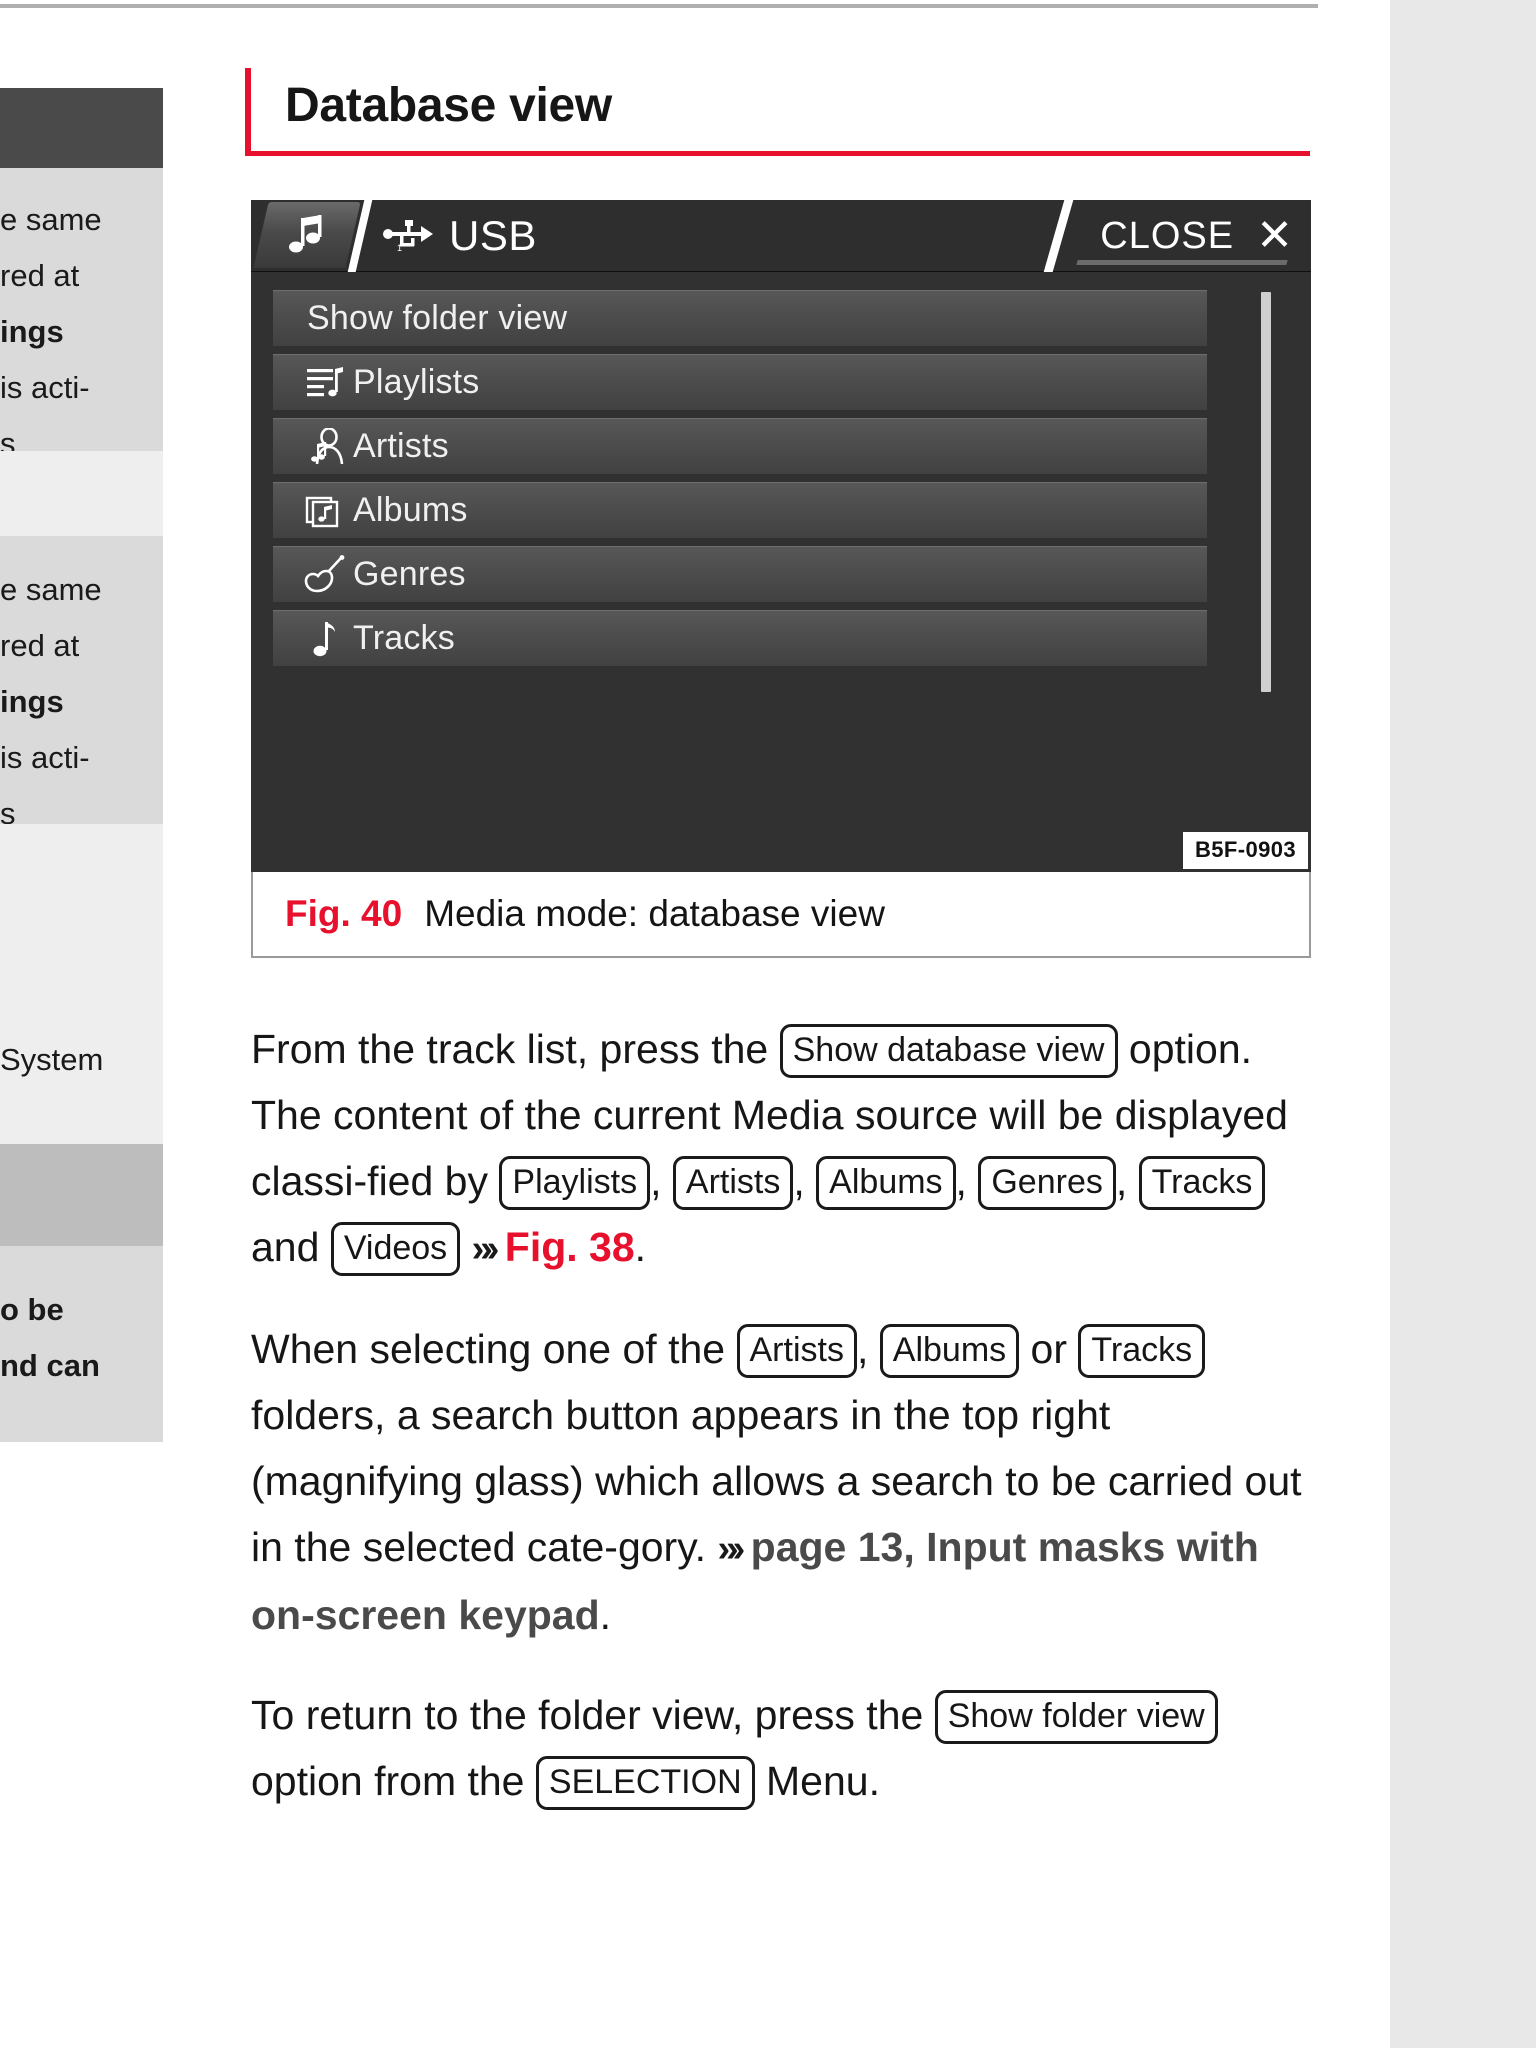  What do you see at coordinates (81, 680) in the screenshot?
I see `left-block-3: e same red at ings is acti- s` at bounding box center [81, 680].